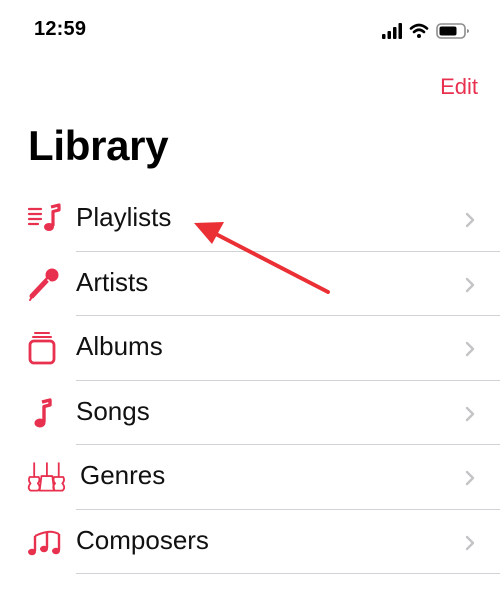 This screenshot has height=592, width=500. What do you see at coordinates (44, 284) in the screenshot?
I see `microphone-icon` at bounding box center [44, 284].